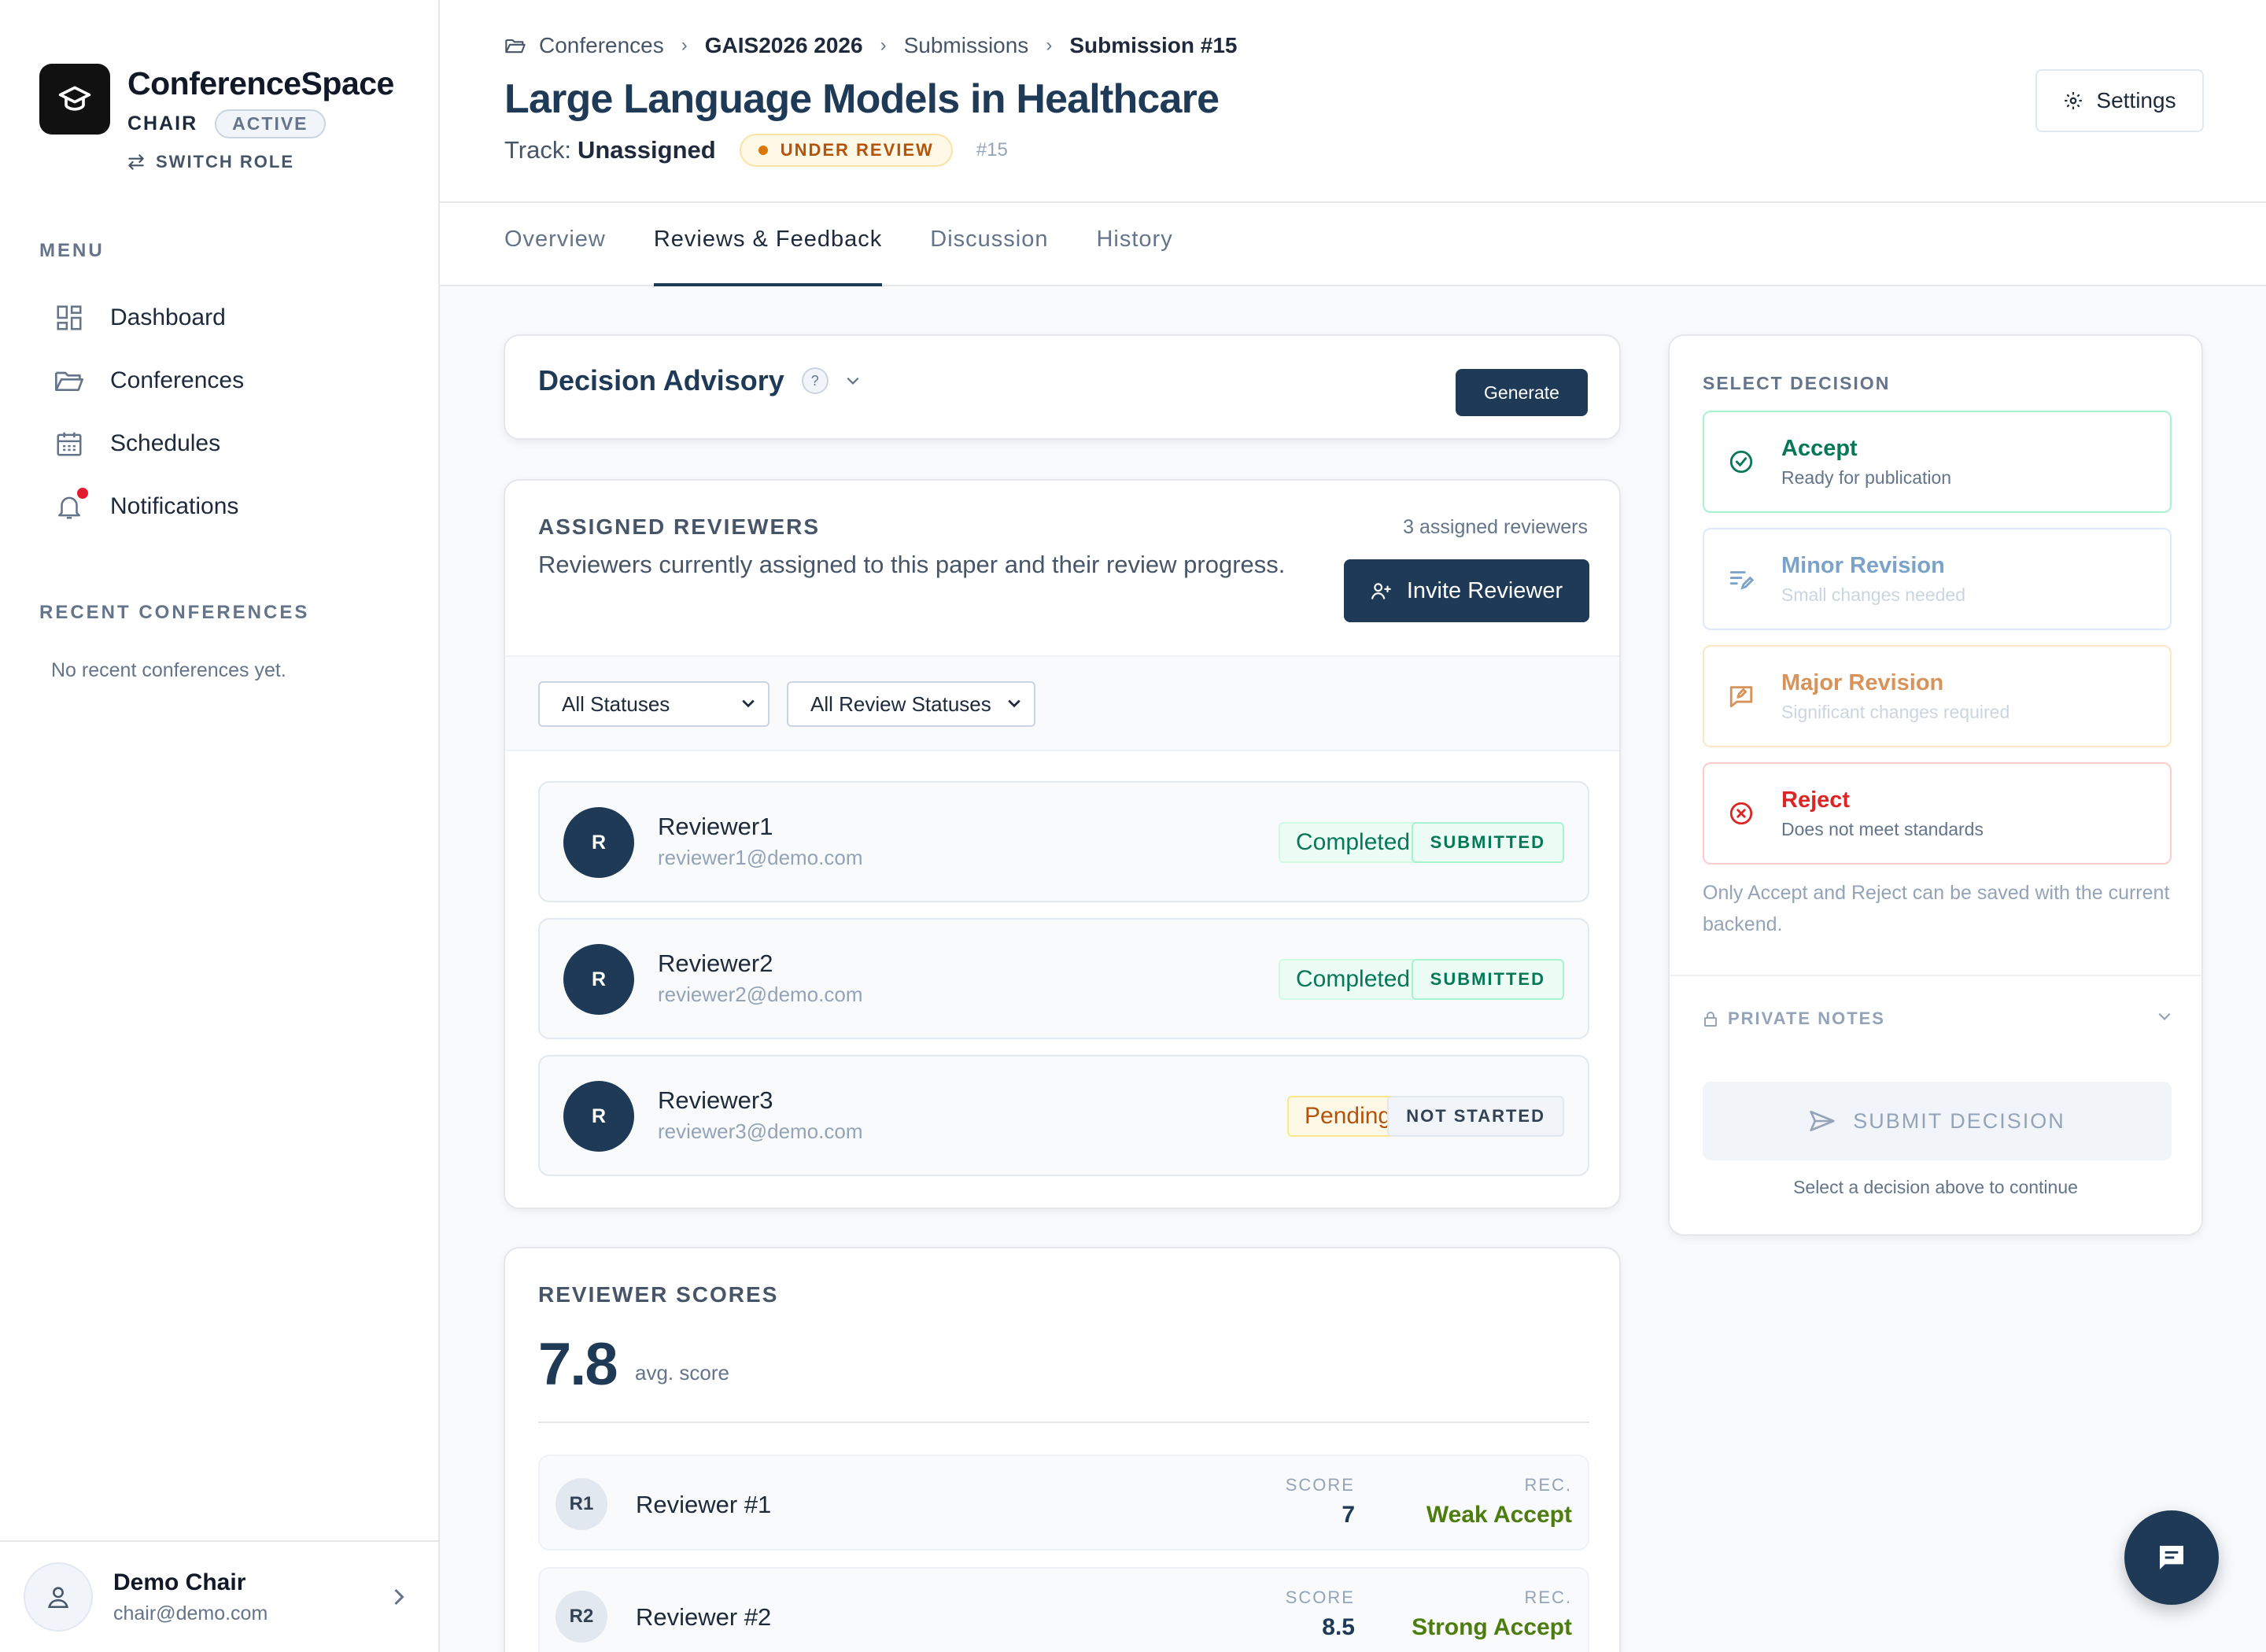  I want to click on invite-reviewer-label: Invite Reviewer, so click(1484, 590).